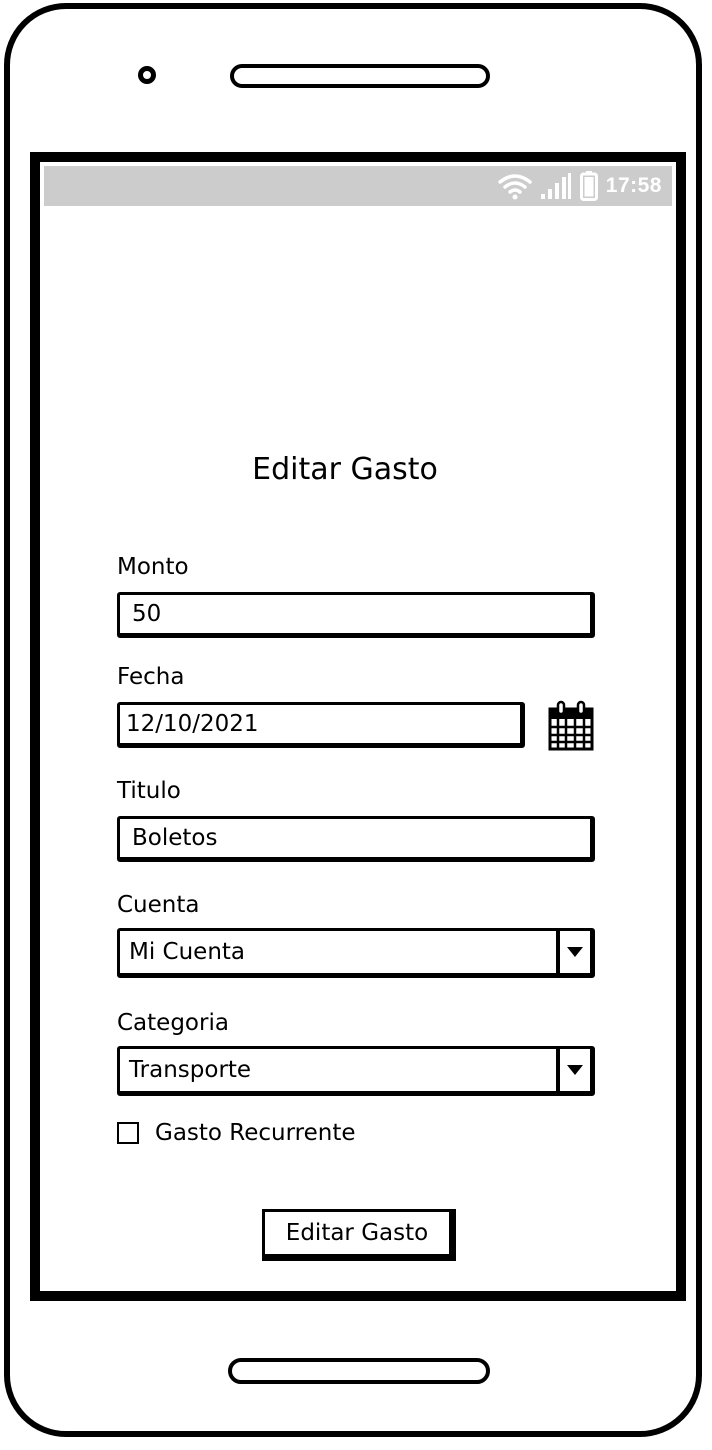 The width and height of the screenshot is (712, 1450). I want to click on recurrente-row: Gasto Recurrente, so click(236, 1133).